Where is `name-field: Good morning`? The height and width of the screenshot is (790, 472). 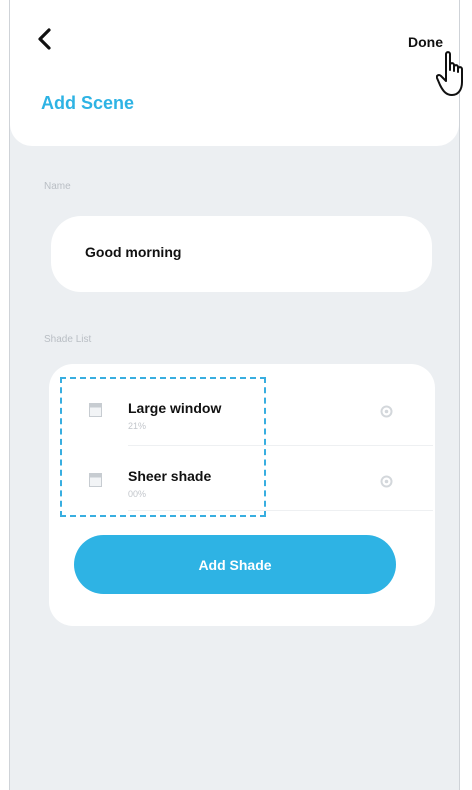 name-field: Good morning is located at coordinates (241, 254).